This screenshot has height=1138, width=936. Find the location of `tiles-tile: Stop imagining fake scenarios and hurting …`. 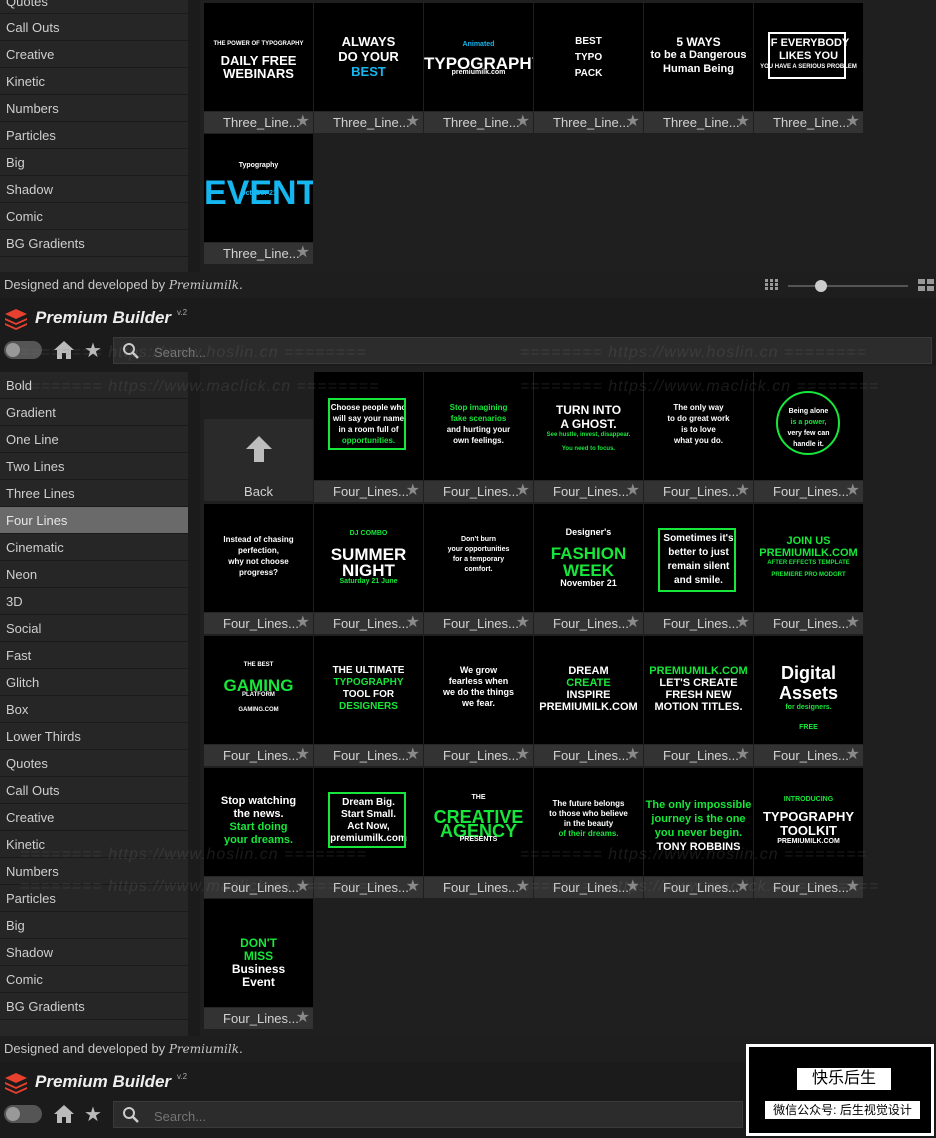

tiles-tile: Stop imagining fake scenarios and hurting … is located at coordinates (478, 437).